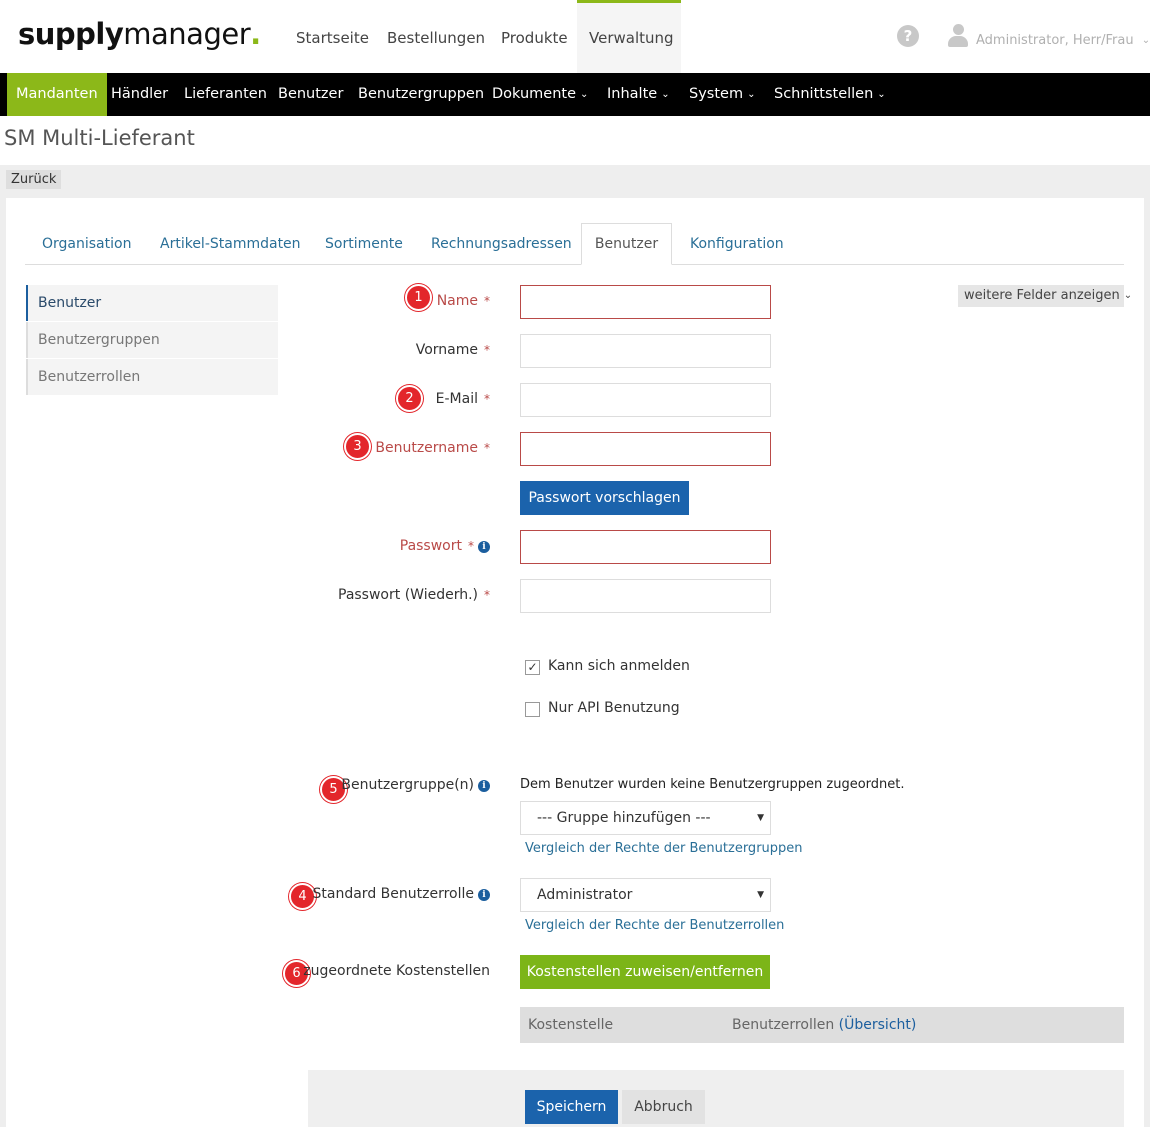 The height and width of the screenshot is (1127, 1150). I want to click on benutzername-input, so click(645, 449).